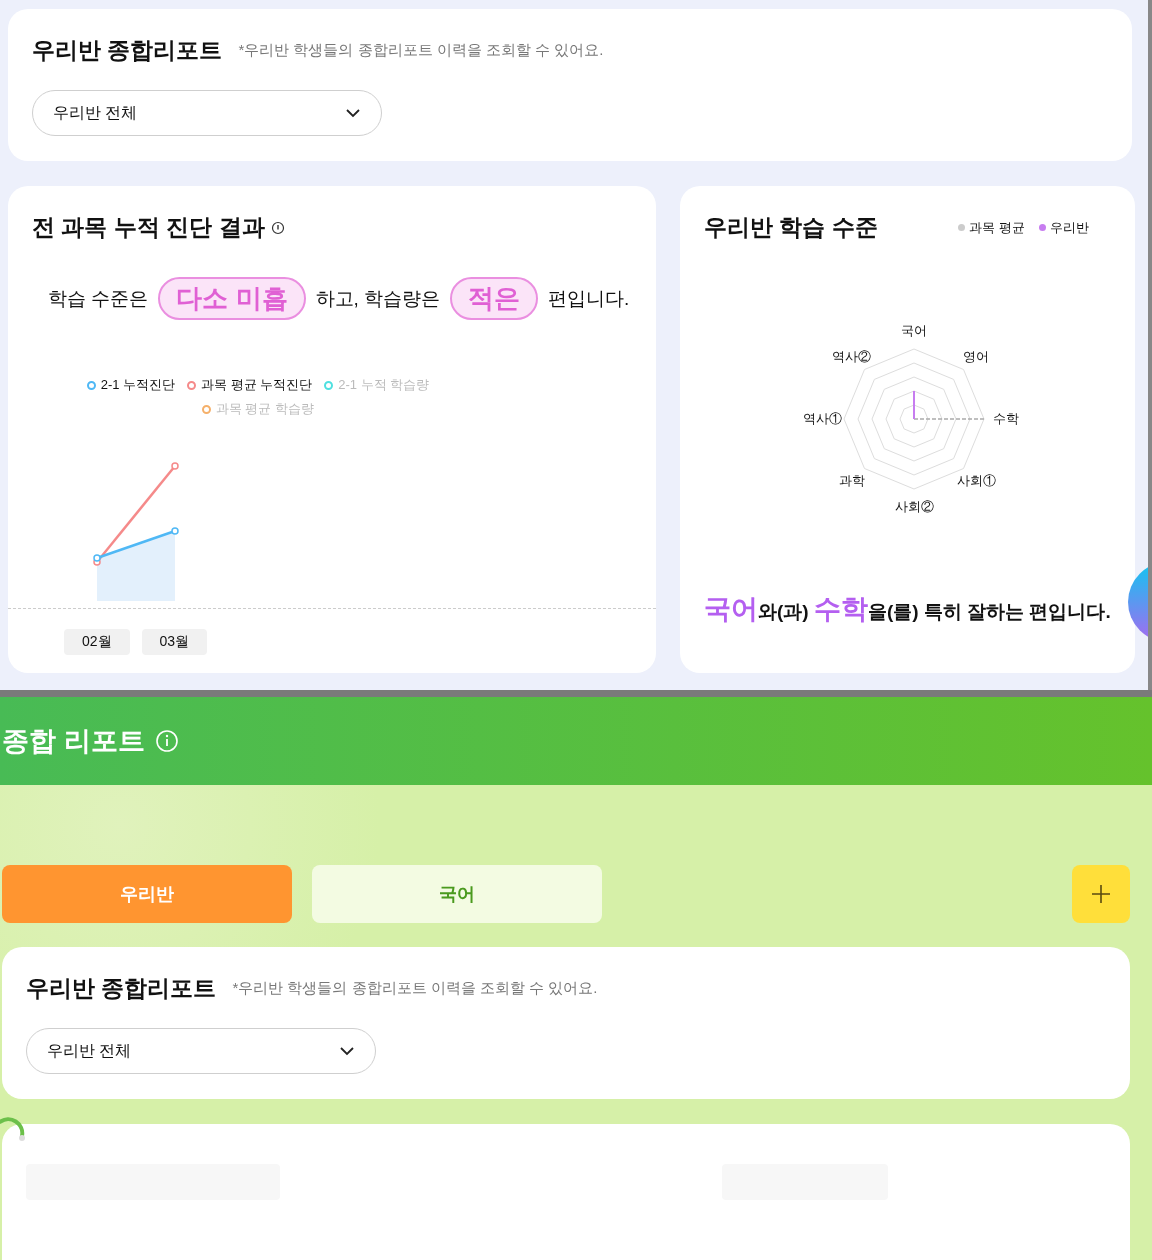 This screenshot has width=1152, height=1260. I want to click on page-title: 종합 리포트, so click(73, 741).